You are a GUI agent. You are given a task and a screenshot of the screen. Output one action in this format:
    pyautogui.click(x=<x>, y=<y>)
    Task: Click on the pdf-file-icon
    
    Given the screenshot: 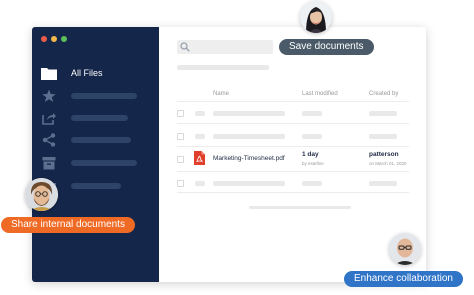 What is the action you would take?
    pyautogui.click(x=199, y=158)
    